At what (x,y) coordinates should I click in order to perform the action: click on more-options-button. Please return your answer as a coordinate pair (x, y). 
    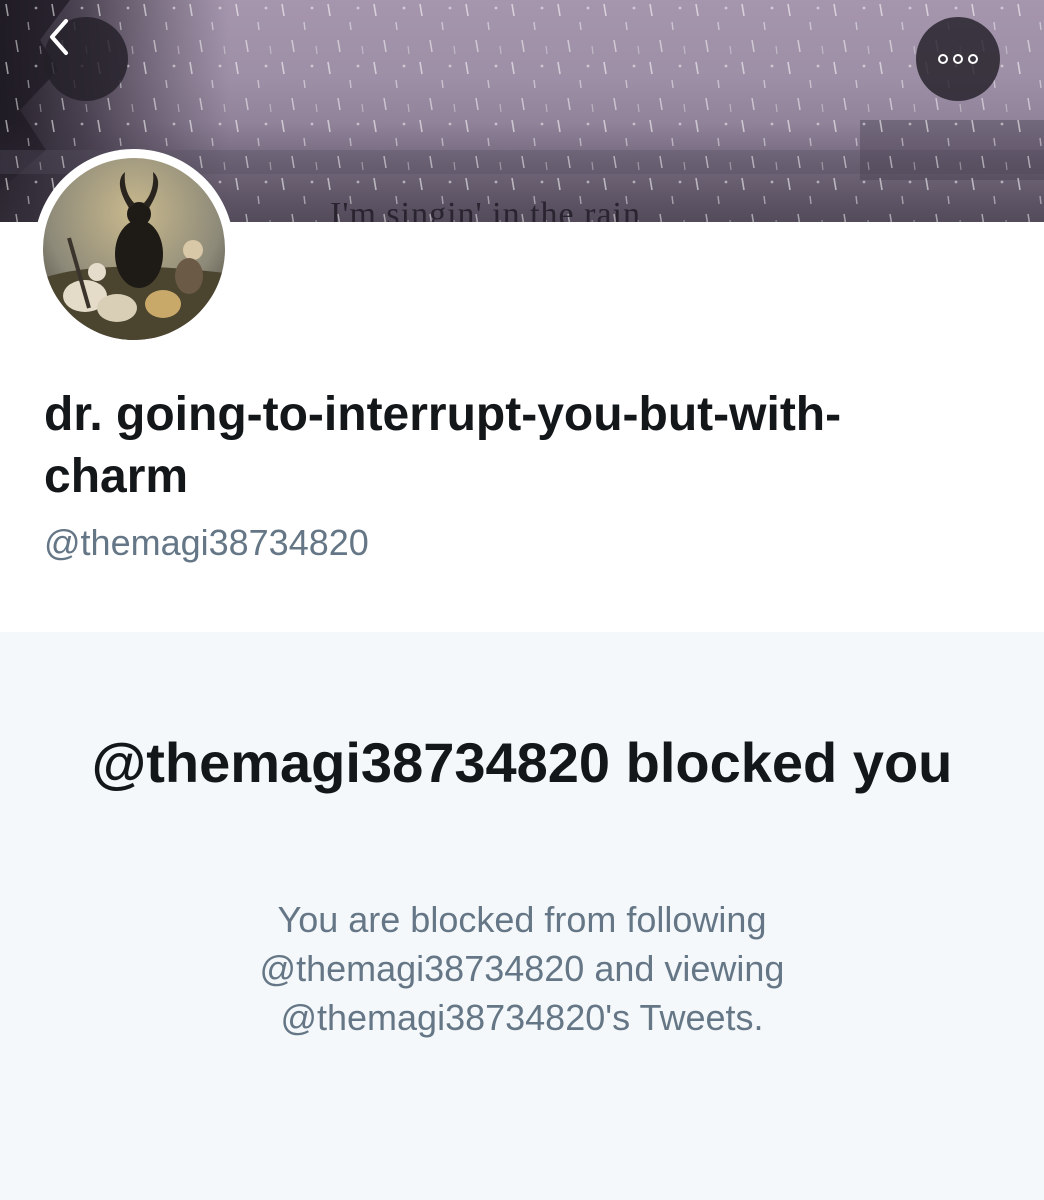
    Looking at the image, I should click on (958, 59).